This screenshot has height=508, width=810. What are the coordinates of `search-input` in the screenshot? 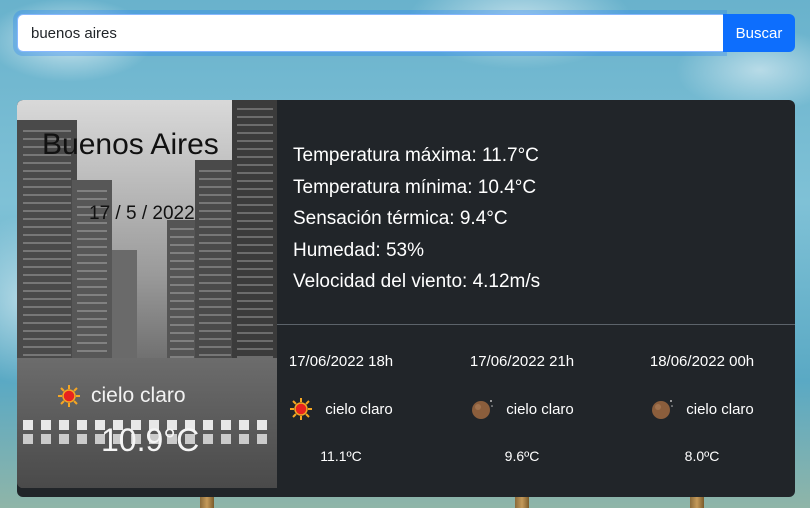 It's located at (370, 33).